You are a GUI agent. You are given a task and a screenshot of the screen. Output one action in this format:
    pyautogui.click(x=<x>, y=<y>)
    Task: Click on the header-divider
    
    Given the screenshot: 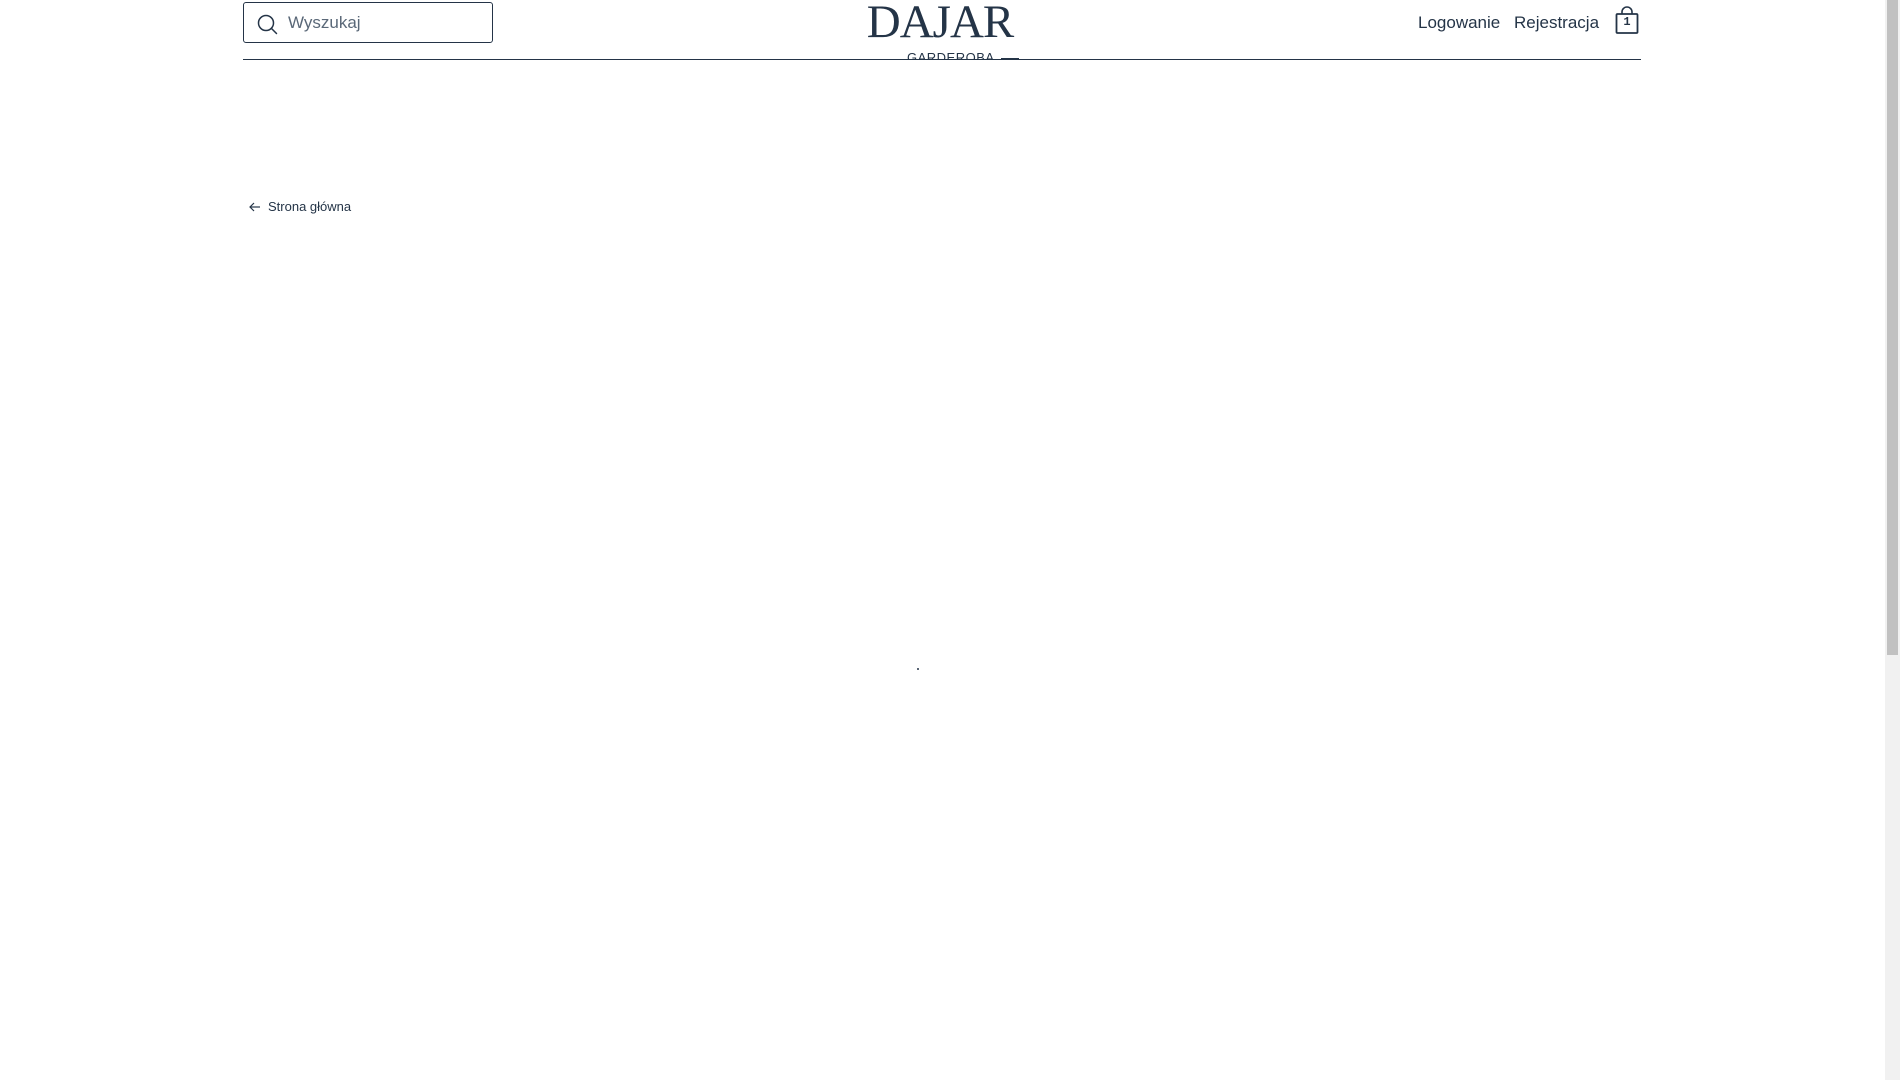 What is the action you would take?
    pyautogui.click(x=942, y=59)
    